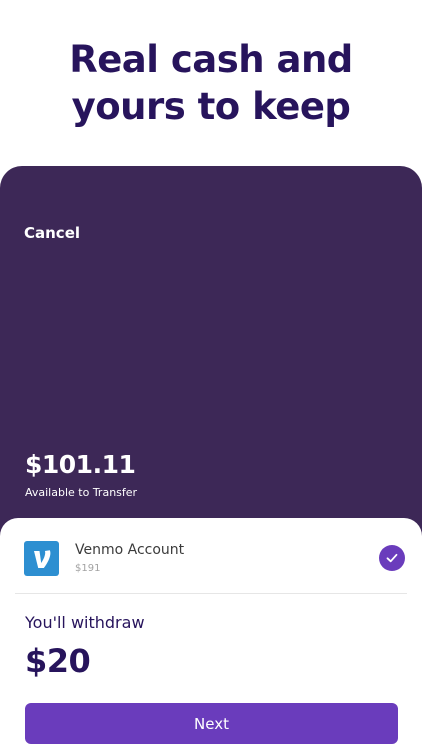 The width and height of the screenshot is (422, 750). What do you see at coordinates (52, 233) in the screenshot?
I see `cancel-button: Cancel` at bounding box center [52, 233].